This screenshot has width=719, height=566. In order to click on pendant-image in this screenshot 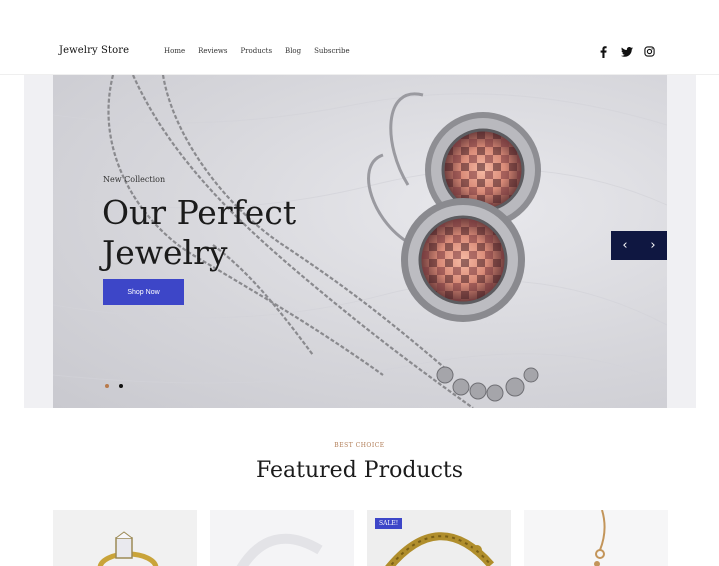, I will do `click(282, 538)`.